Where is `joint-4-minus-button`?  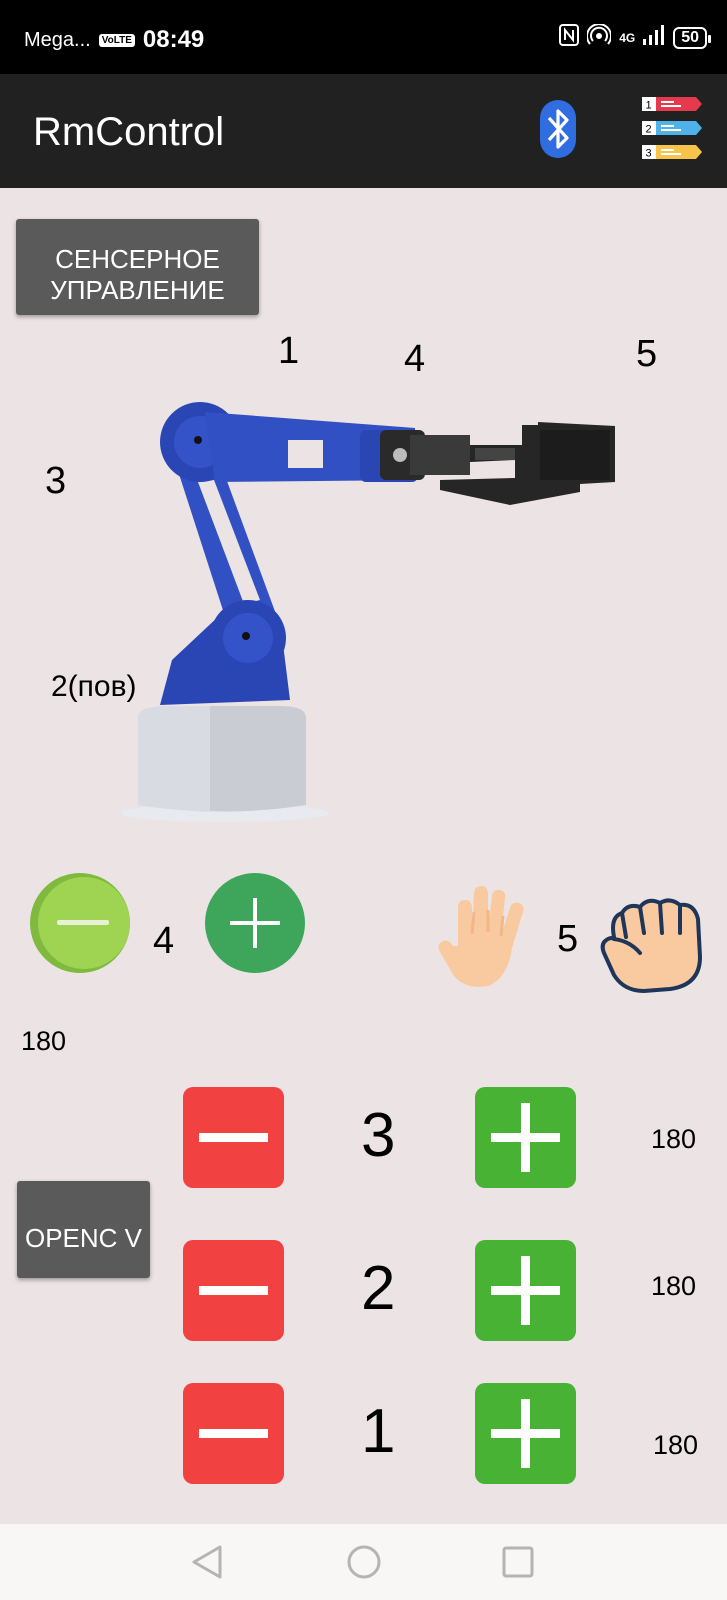
joint-4-minus-button is located at coordinates (80, 925).